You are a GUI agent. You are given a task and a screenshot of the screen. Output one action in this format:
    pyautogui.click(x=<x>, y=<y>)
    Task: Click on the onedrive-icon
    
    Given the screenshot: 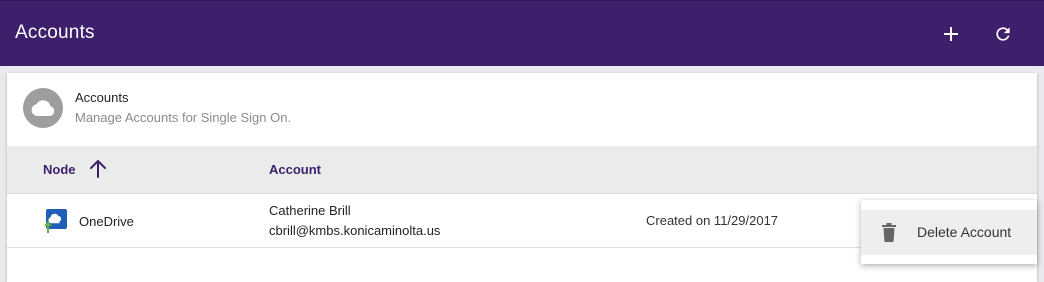 What is the action you would take?
    pyautogui.click(x=55, y=221)
    